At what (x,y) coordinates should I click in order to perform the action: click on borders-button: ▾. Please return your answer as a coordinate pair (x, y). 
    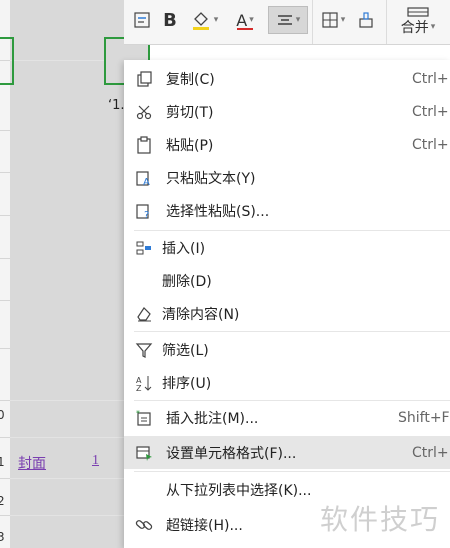
    Looking at the image, I should click on (333, 20).